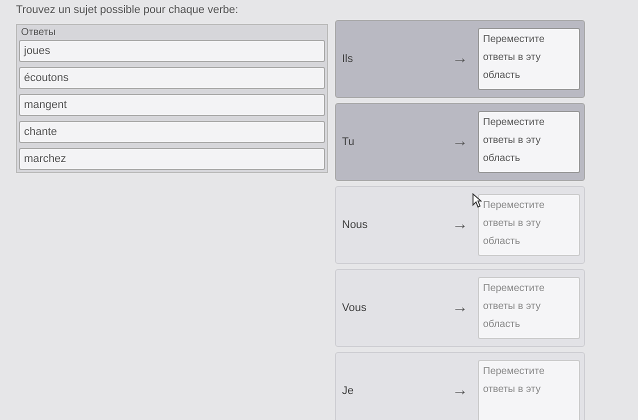 The image size is (638, 420). I want to click on subject-label: Nous, so click(355, 225).